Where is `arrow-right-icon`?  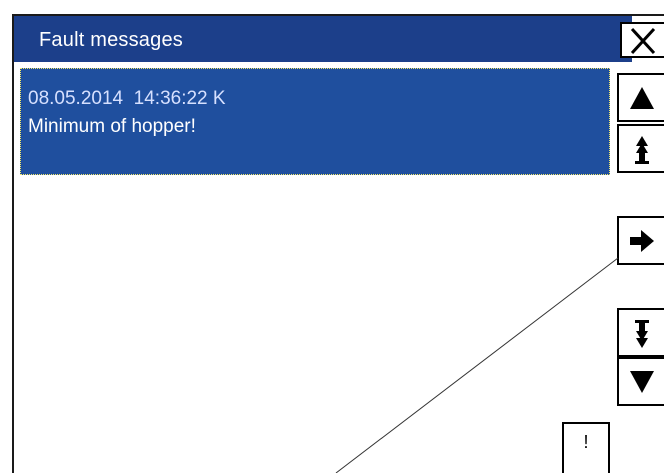
arrow-right-icon is located at coordinates (642, 241).